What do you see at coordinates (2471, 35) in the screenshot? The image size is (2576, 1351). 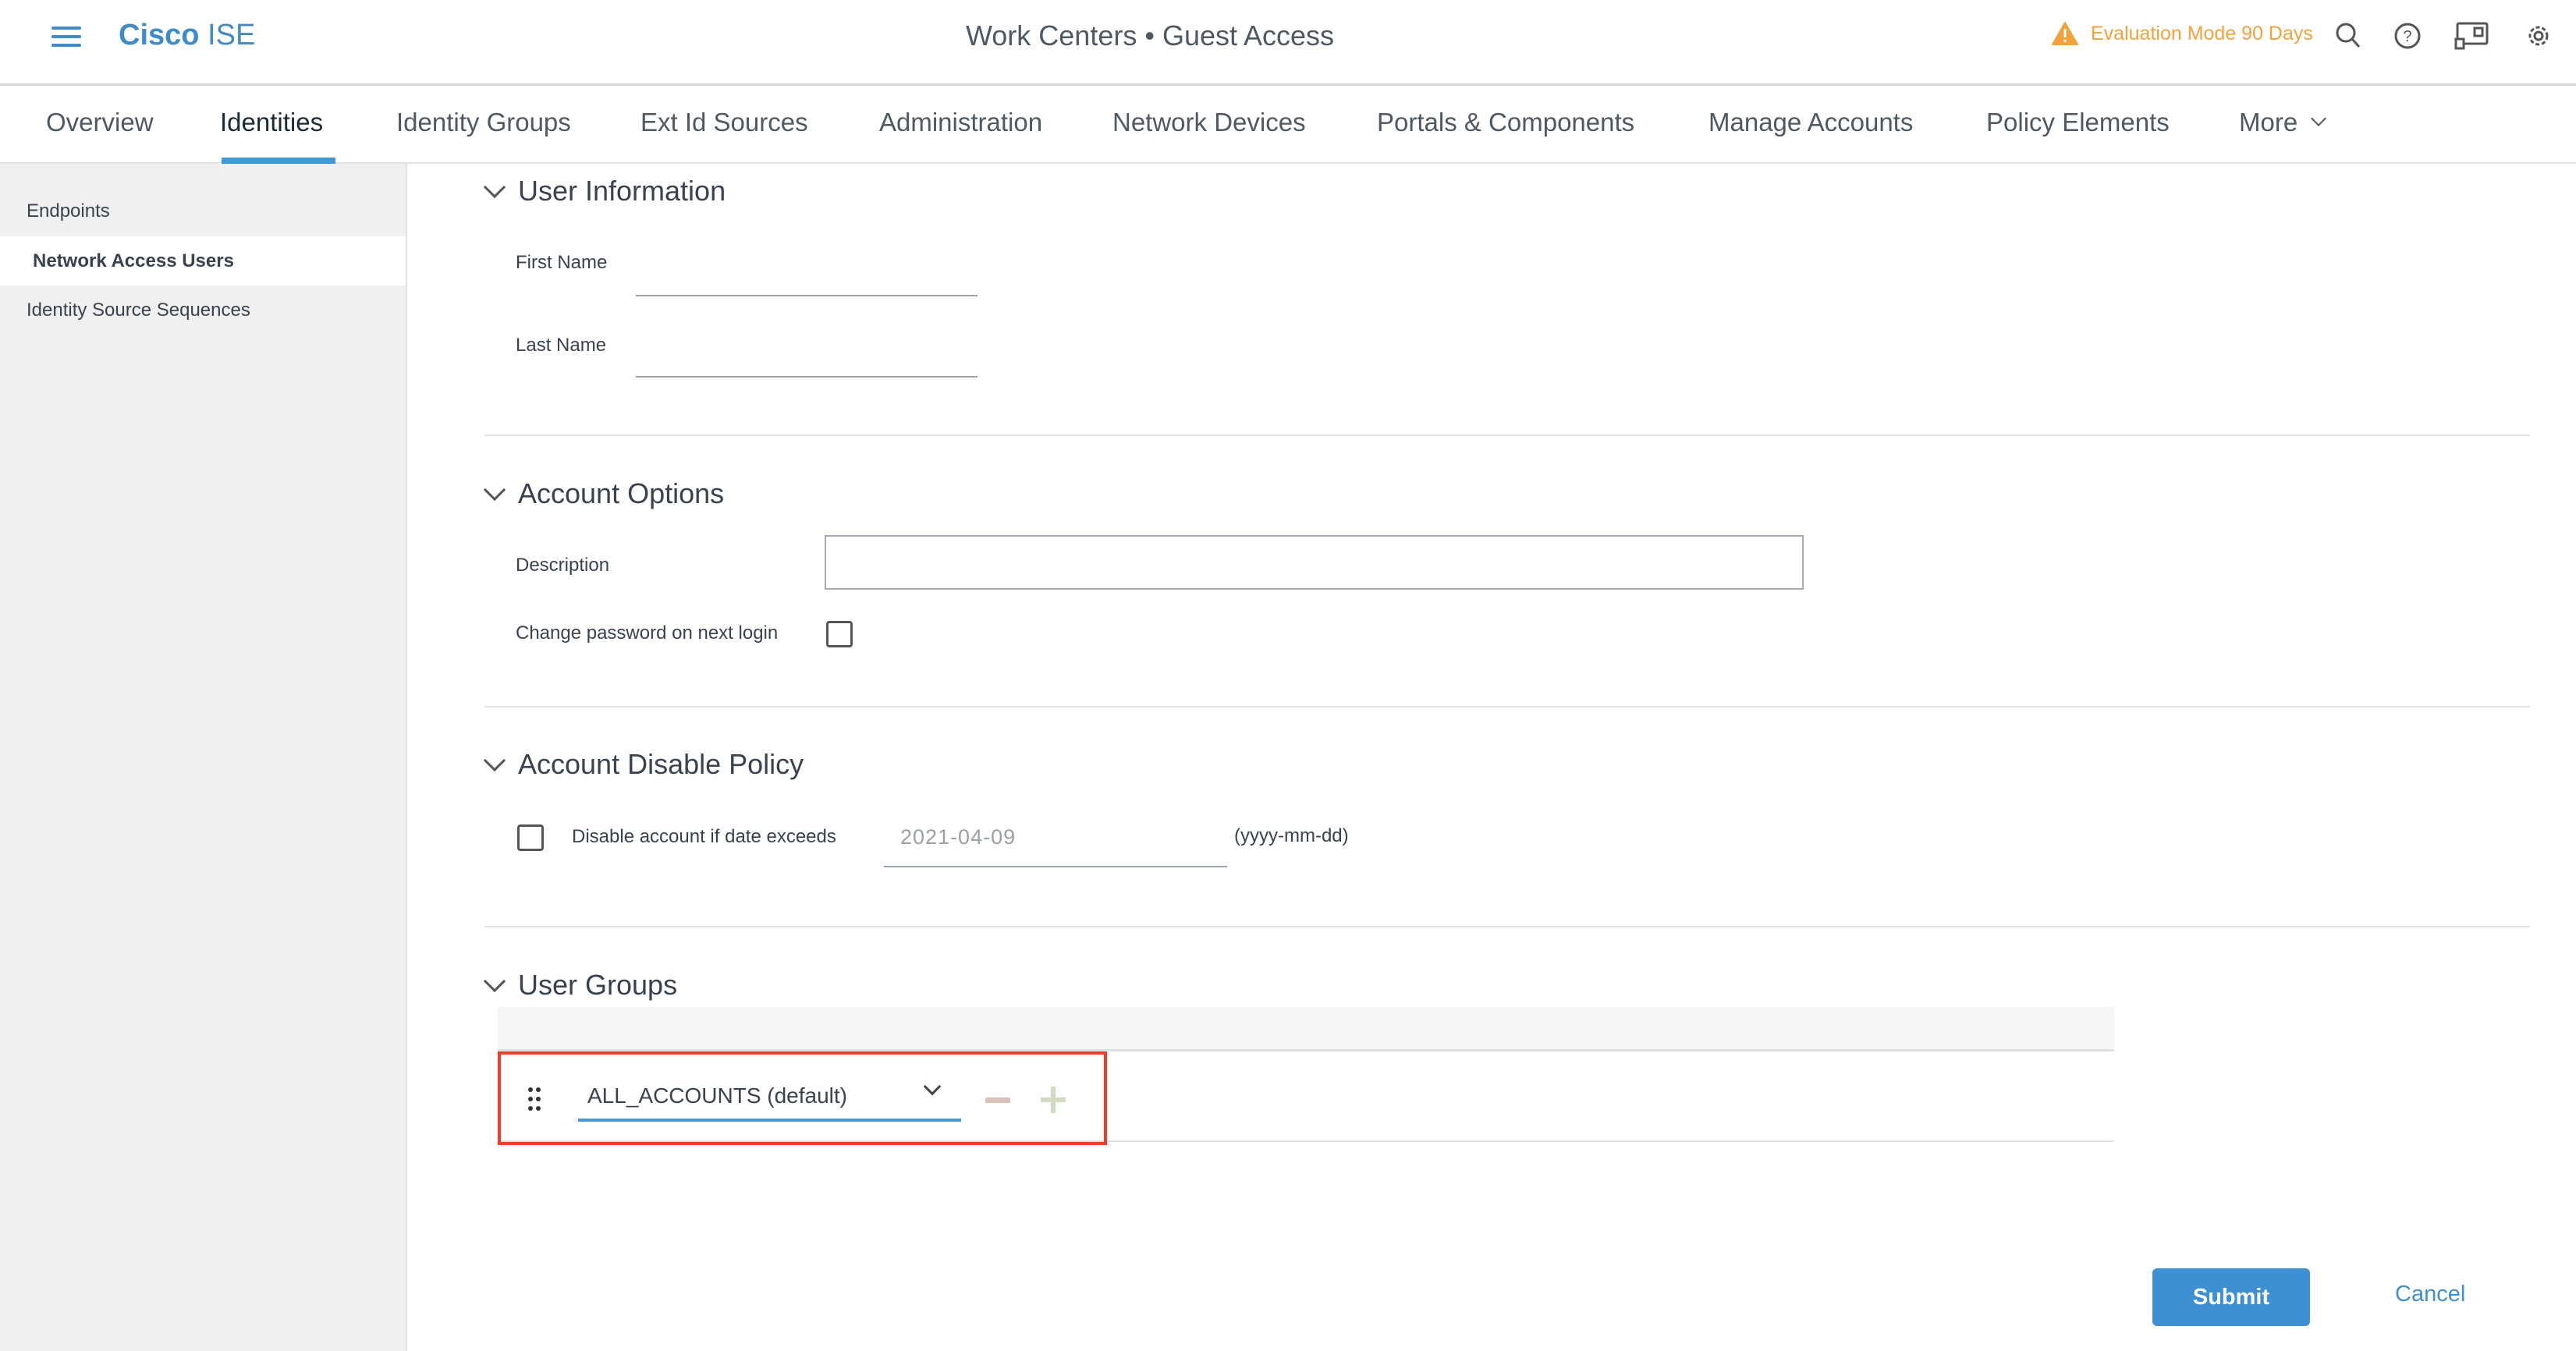 I see `workflow-icon` at bounding box center [2471, 35].